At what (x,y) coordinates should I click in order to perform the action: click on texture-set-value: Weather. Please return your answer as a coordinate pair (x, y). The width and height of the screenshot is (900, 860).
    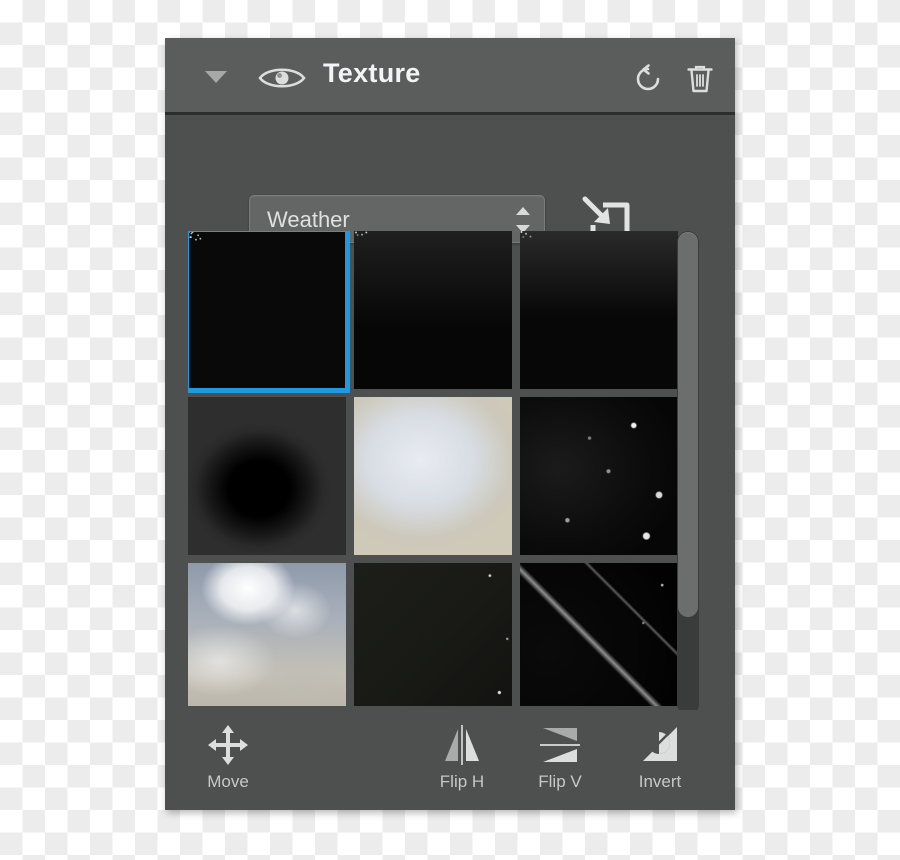
    Looking at the image, I should click on (308, 219).